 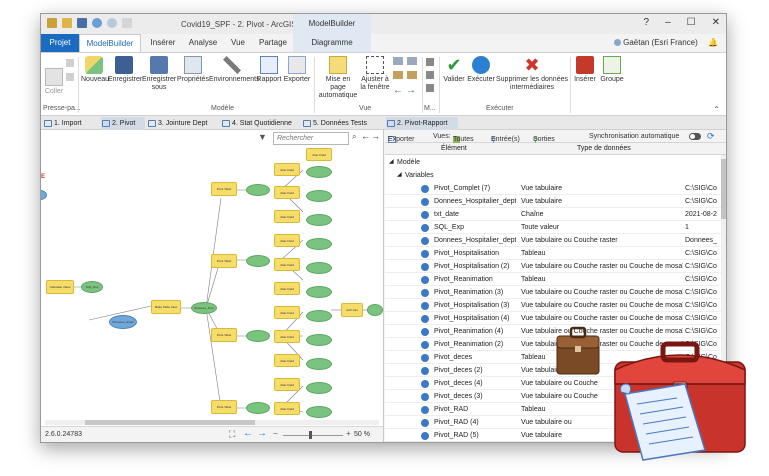 I want to click on column-element: Élément, so click(x=454, y=148).